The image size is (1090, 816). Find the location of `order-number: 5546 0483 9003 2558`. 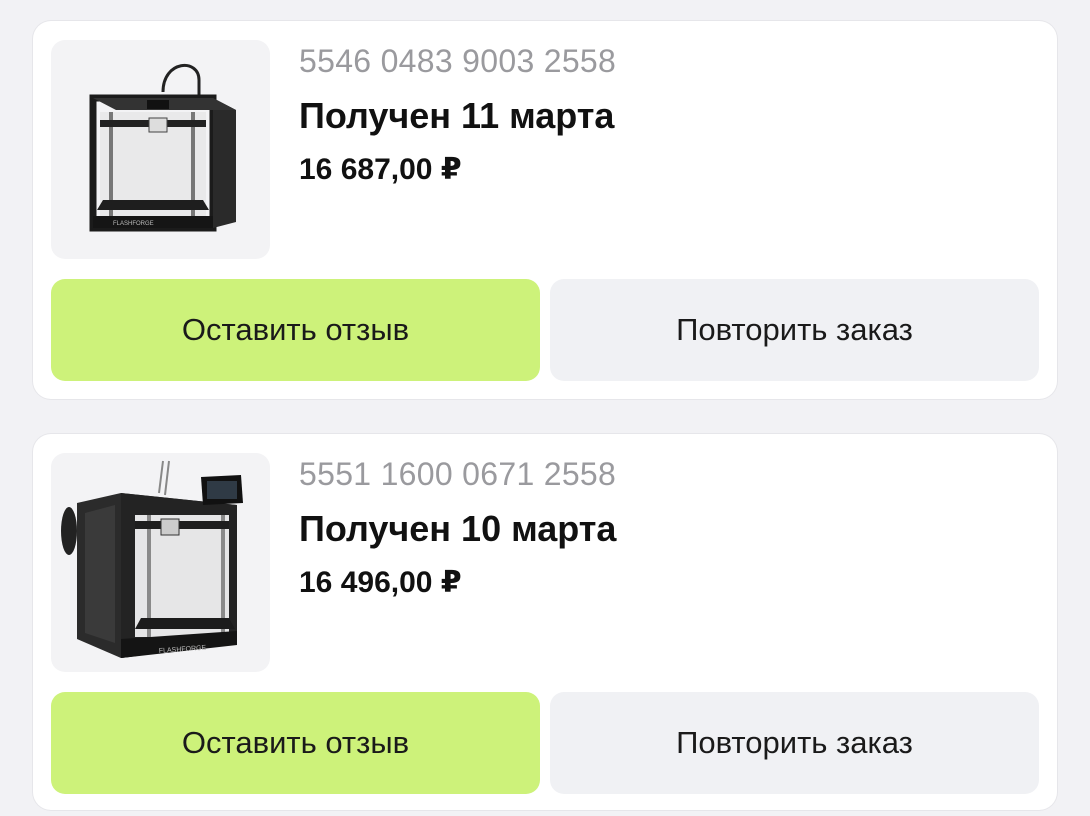

order-number: 5546 0483 9003 2558 is located at coordinates (458, 61).